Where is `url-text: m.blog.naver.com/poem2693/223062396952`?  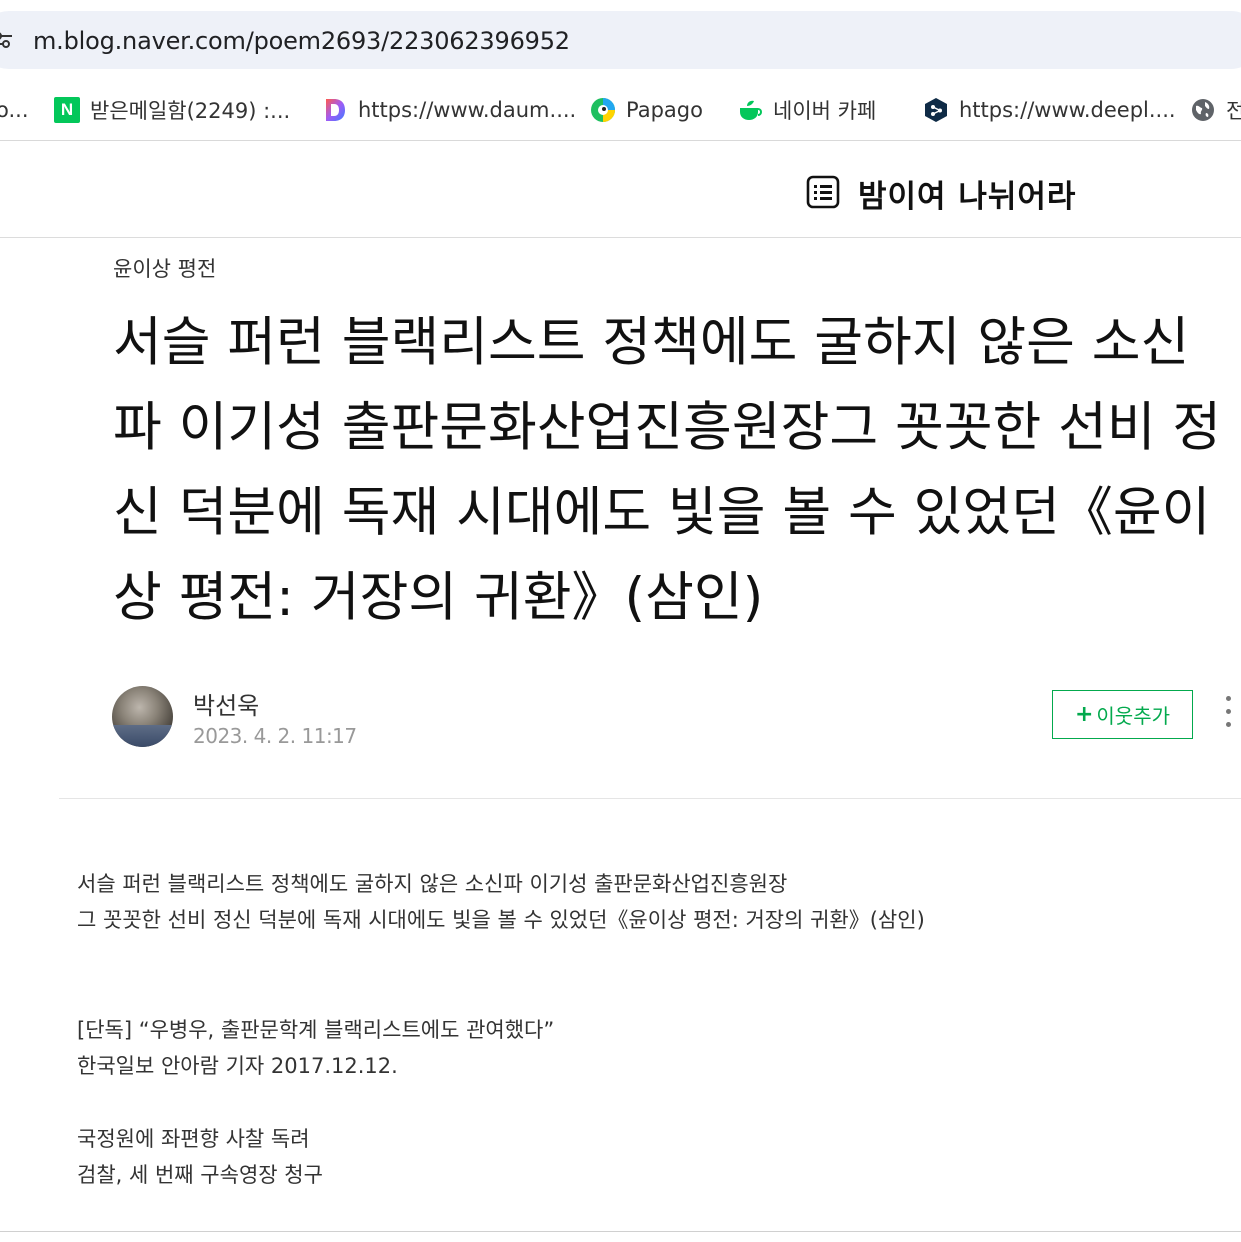 url-text: m.blog.naver.com/poem2693/223062396952 is located at coordinates (301, 41).